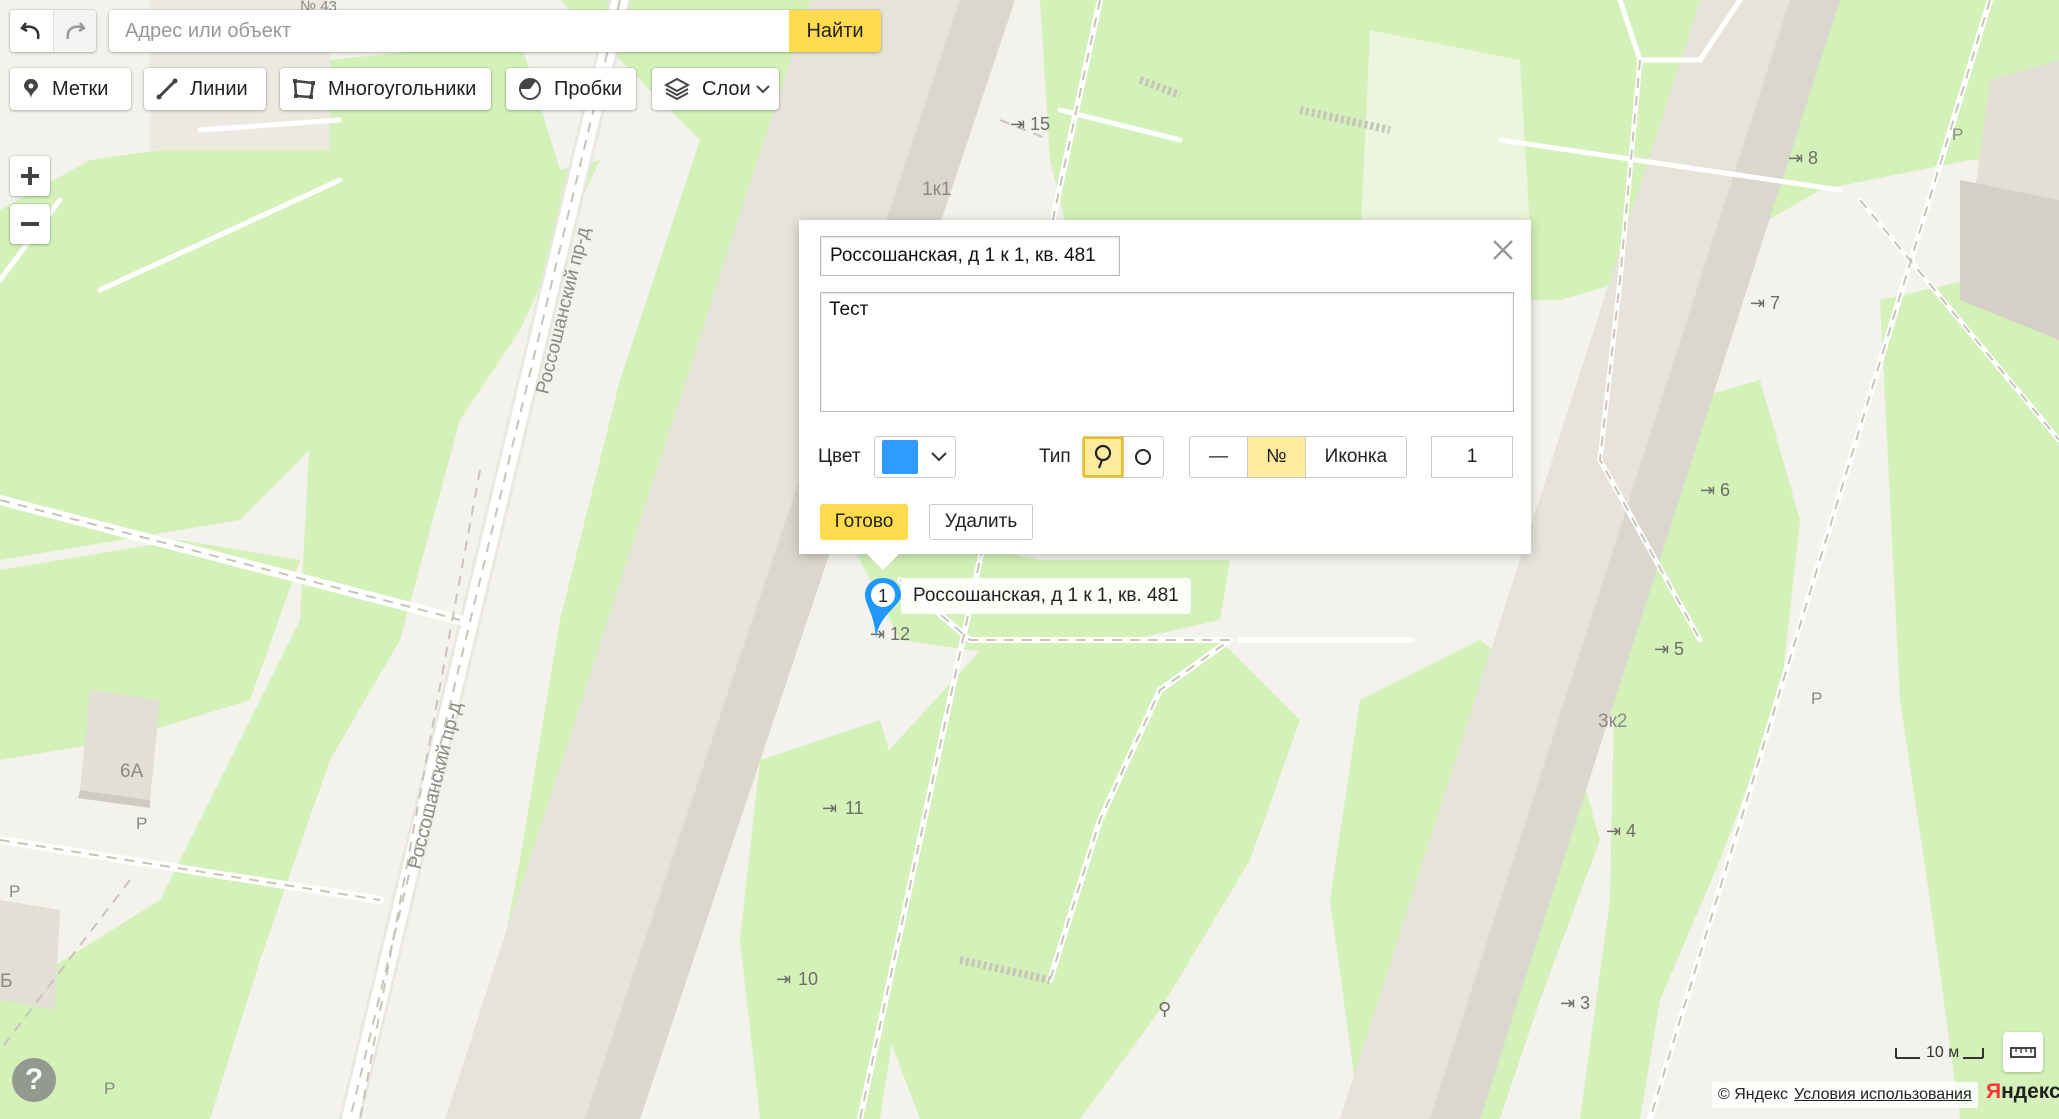 Image resolution: width=2059 pixels, height=1119 pixels. What do you see at coordinates (34, 1080) in the screenshot?
I see `help-button: ?` at bounding box center [34, 1080].